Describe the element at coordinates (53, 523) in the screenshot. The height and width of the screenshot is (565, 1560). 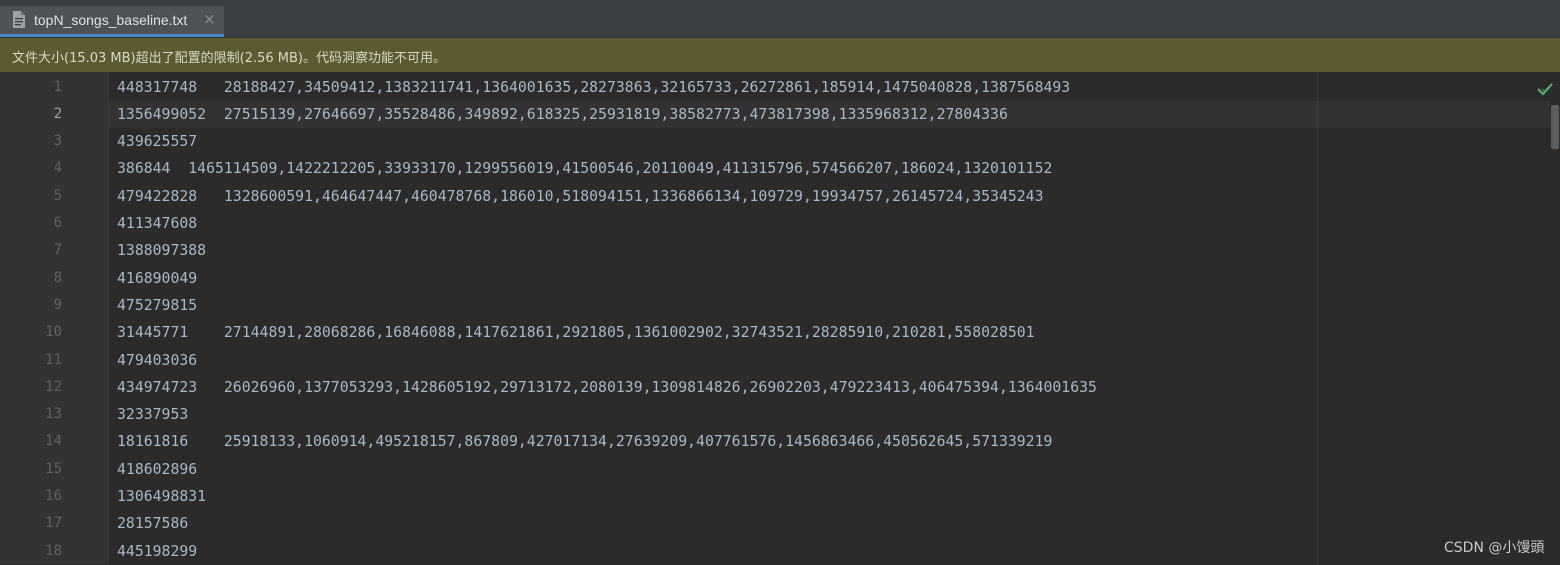
I see `line-number: 17` at that location.